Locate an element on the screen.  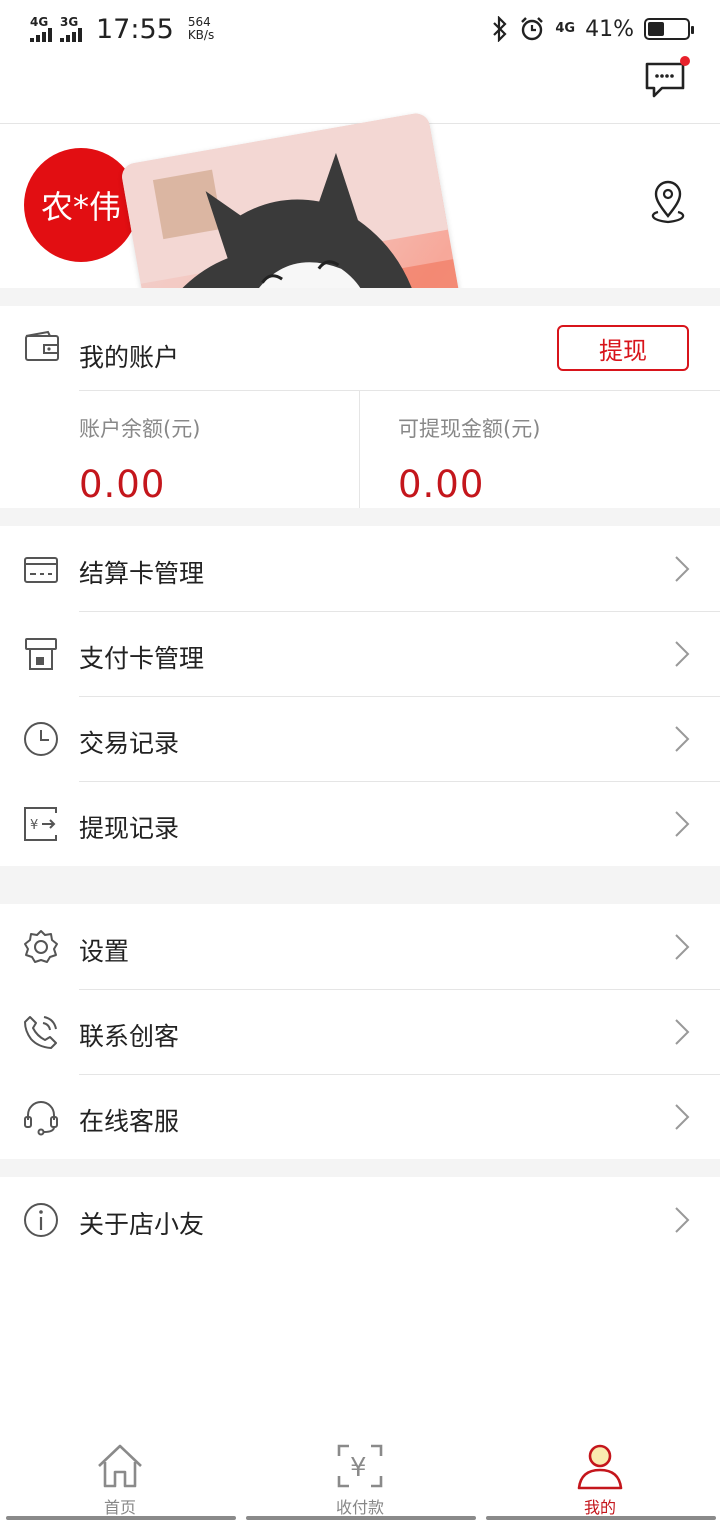
tab-payment: ¥ 收付款 is located at coordinates (360, 1476).